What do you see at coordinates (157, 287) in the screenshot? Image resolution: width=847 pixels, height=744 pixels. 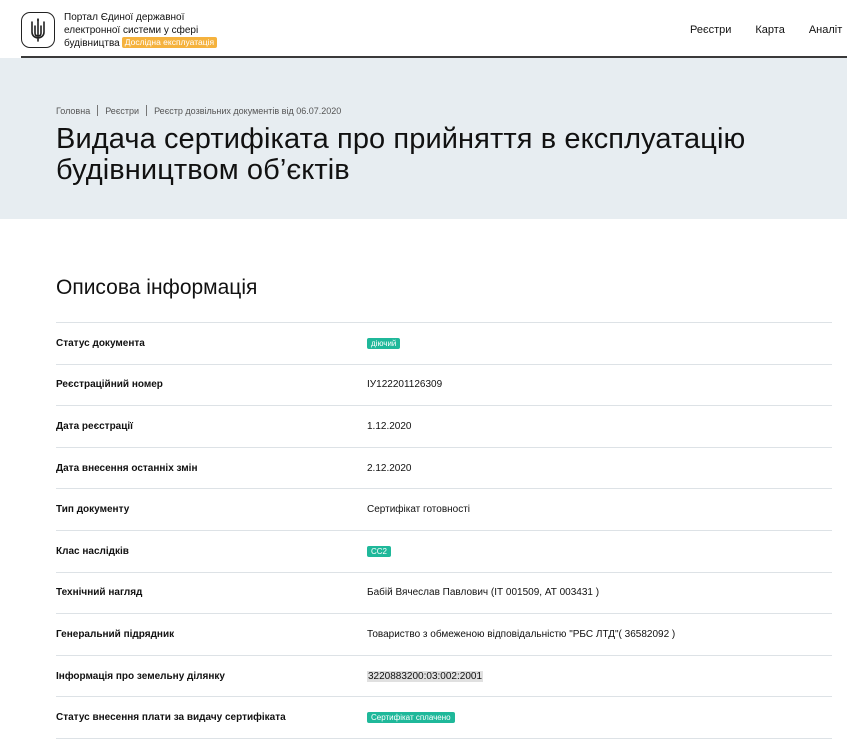 I see `section-title: Описова інформація` at bounding box center [157, 287].